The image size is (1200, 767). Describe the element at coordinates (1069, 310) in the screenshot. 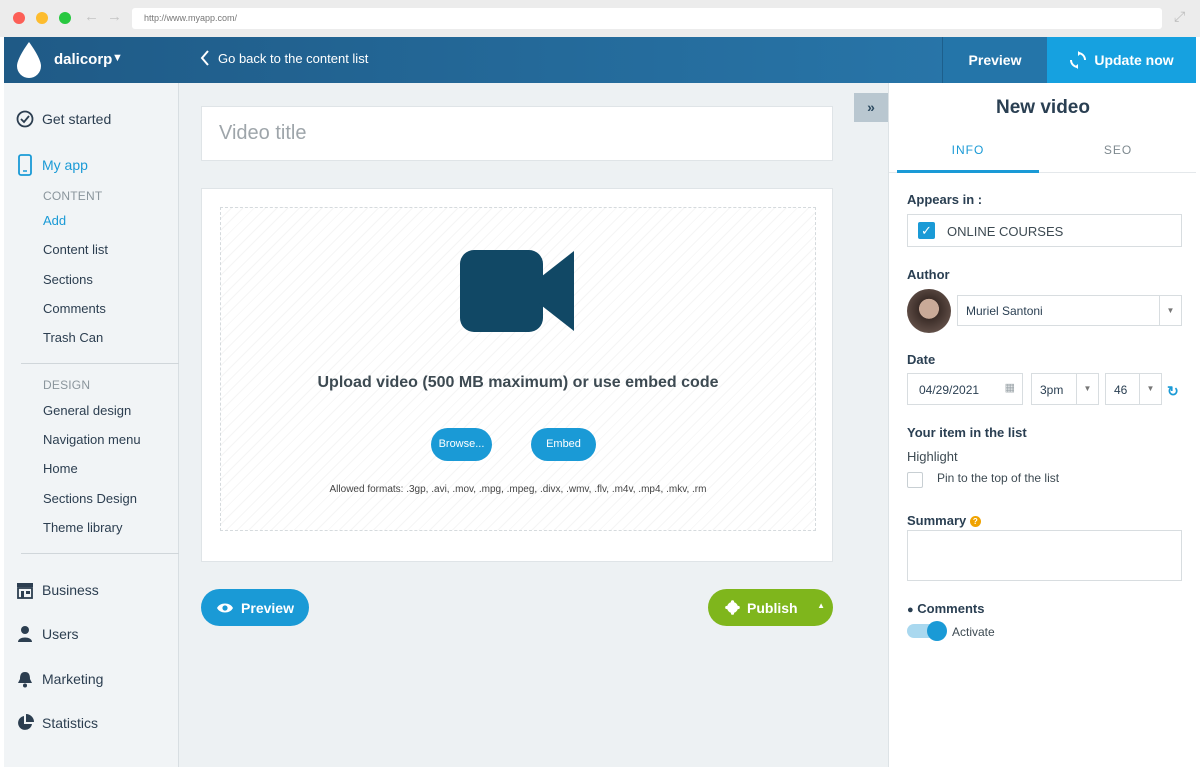

I see `author-select: Muriel Santoni ▼` at that location.